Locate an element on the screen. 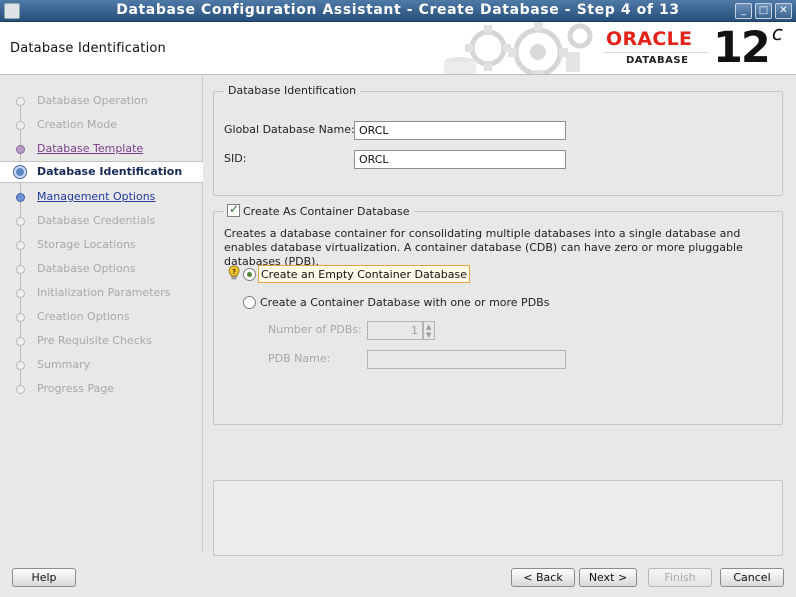  checkmark-icon: ✓ is located at coordinates (234, 209).